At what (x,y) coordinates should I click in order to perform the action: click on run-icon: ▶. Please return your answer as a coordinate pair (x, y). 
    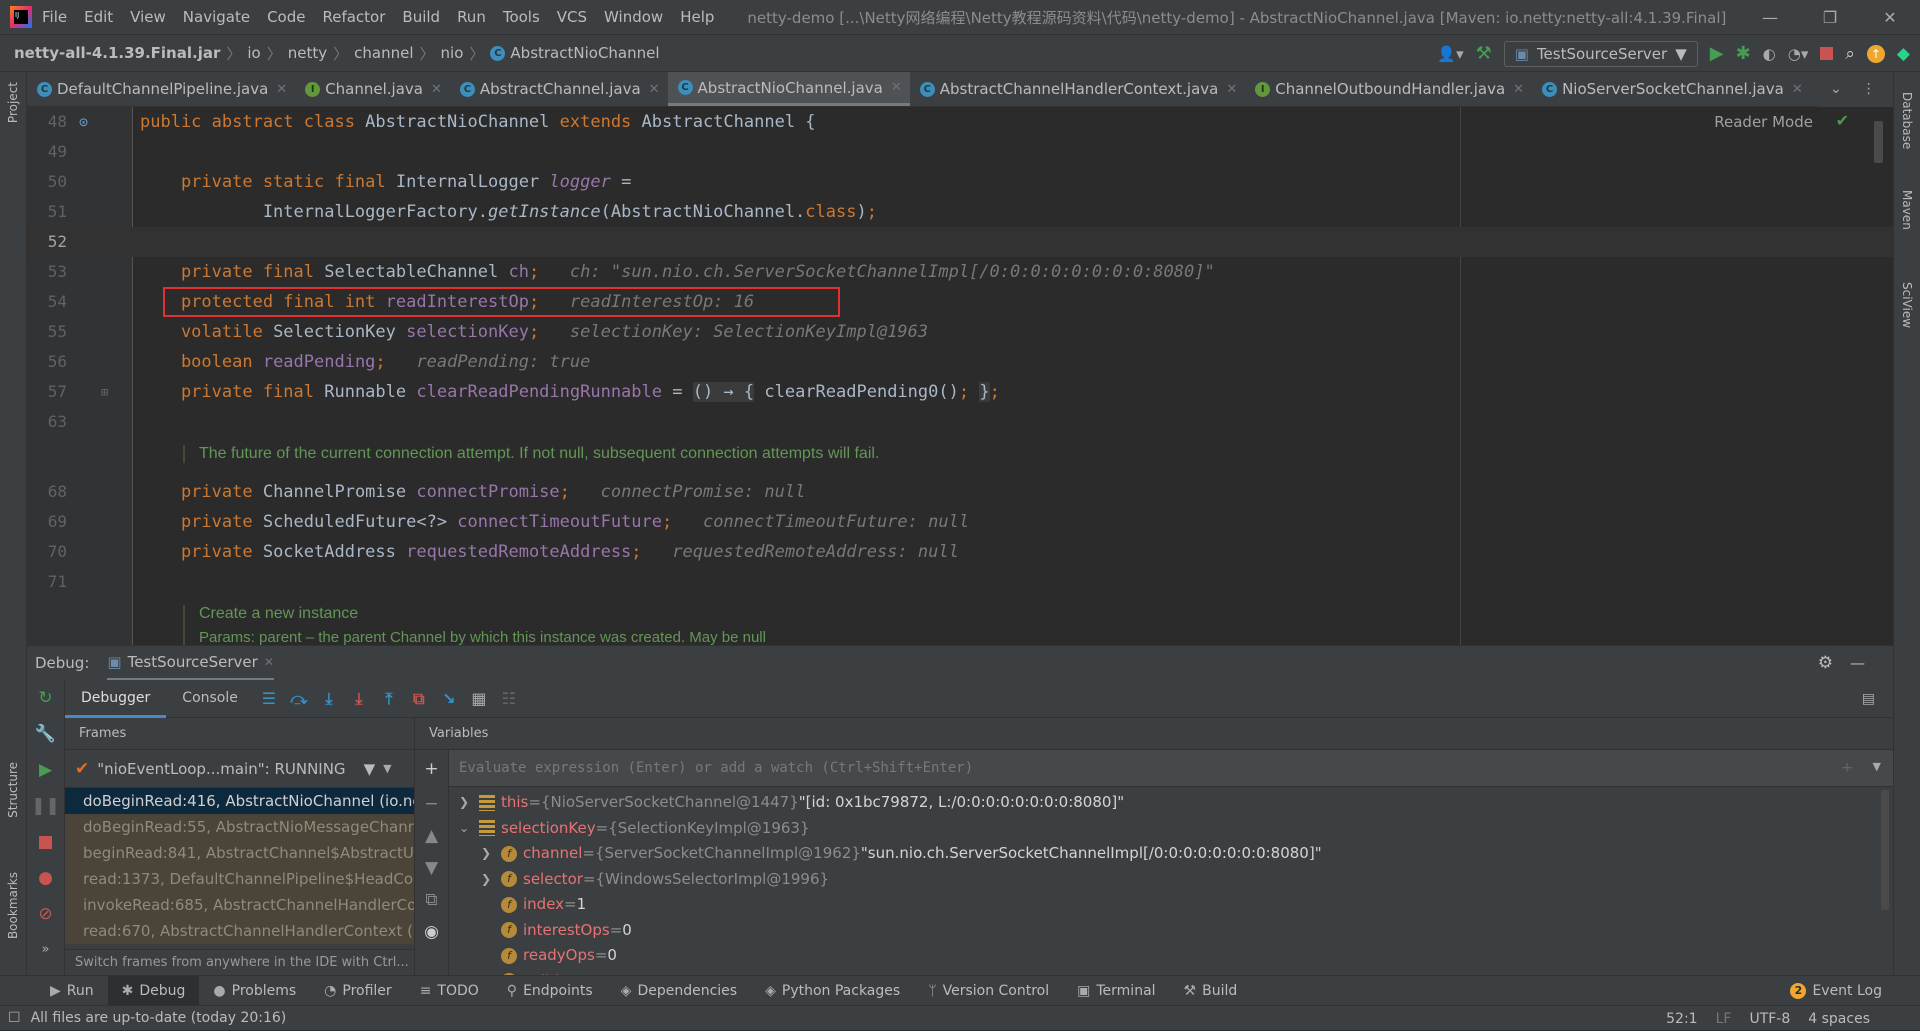
    Looking at the image, I should click on (1717, 53).